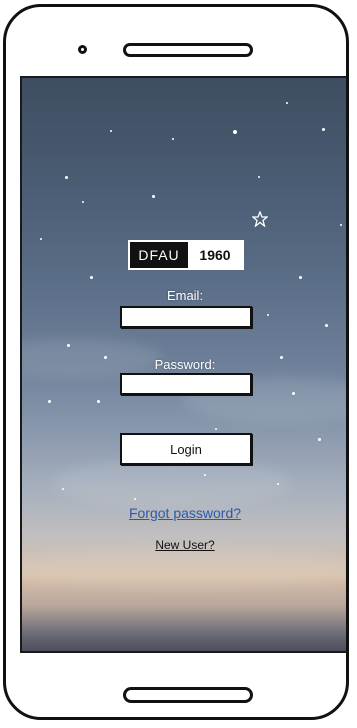  What do you see at coordinates (159, 255) in the screenshot?
I see `logo-left-text: DFAU` at bounding box center [159, 255].